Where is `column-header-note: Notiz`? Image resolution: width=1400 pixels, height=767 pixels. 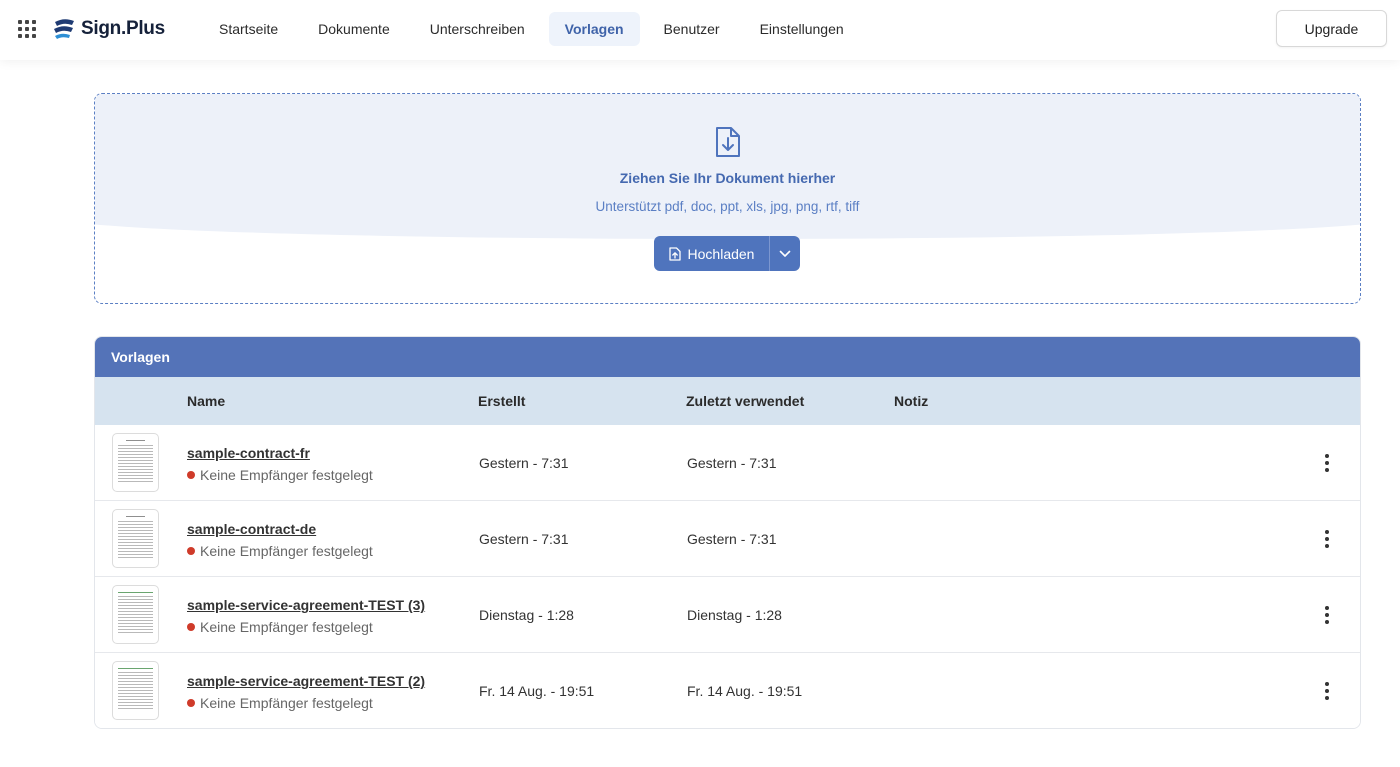
column-header-note: Notiz is located at coordinates (911, 401).